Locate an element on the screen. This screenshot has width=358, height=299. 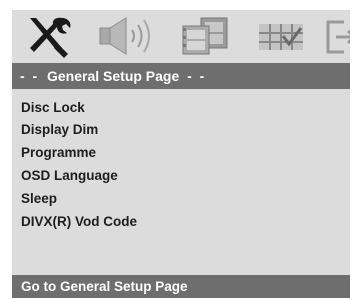
menu-item-divx-vod-code: DIVX(R) Vod Code is located at coordinates (79, 222).